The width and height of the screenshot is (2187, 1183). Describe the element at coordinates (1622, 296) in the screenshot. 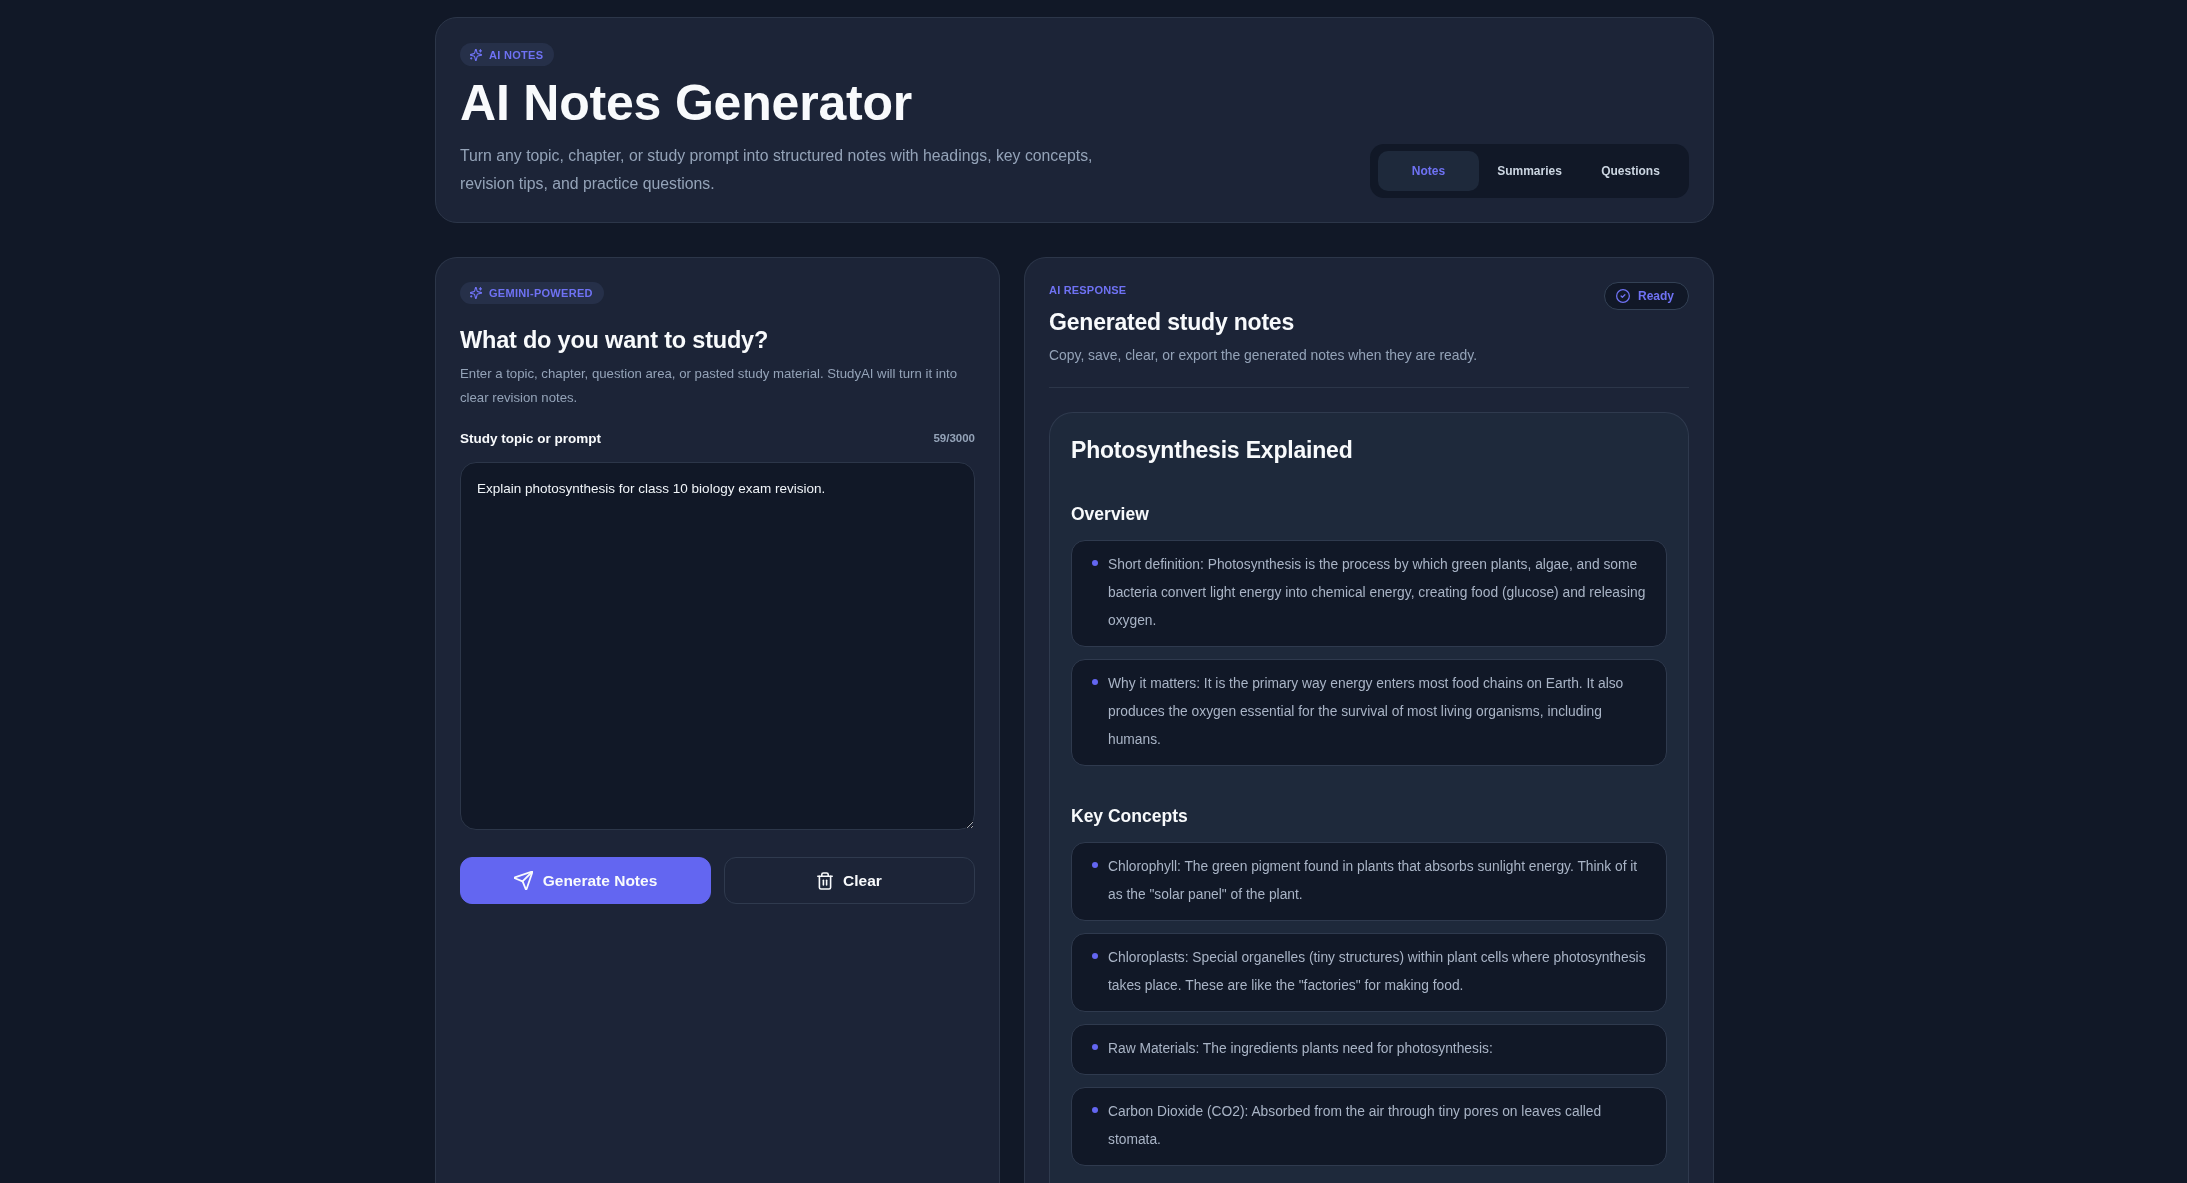

I see `check-circle-icon` at that location.